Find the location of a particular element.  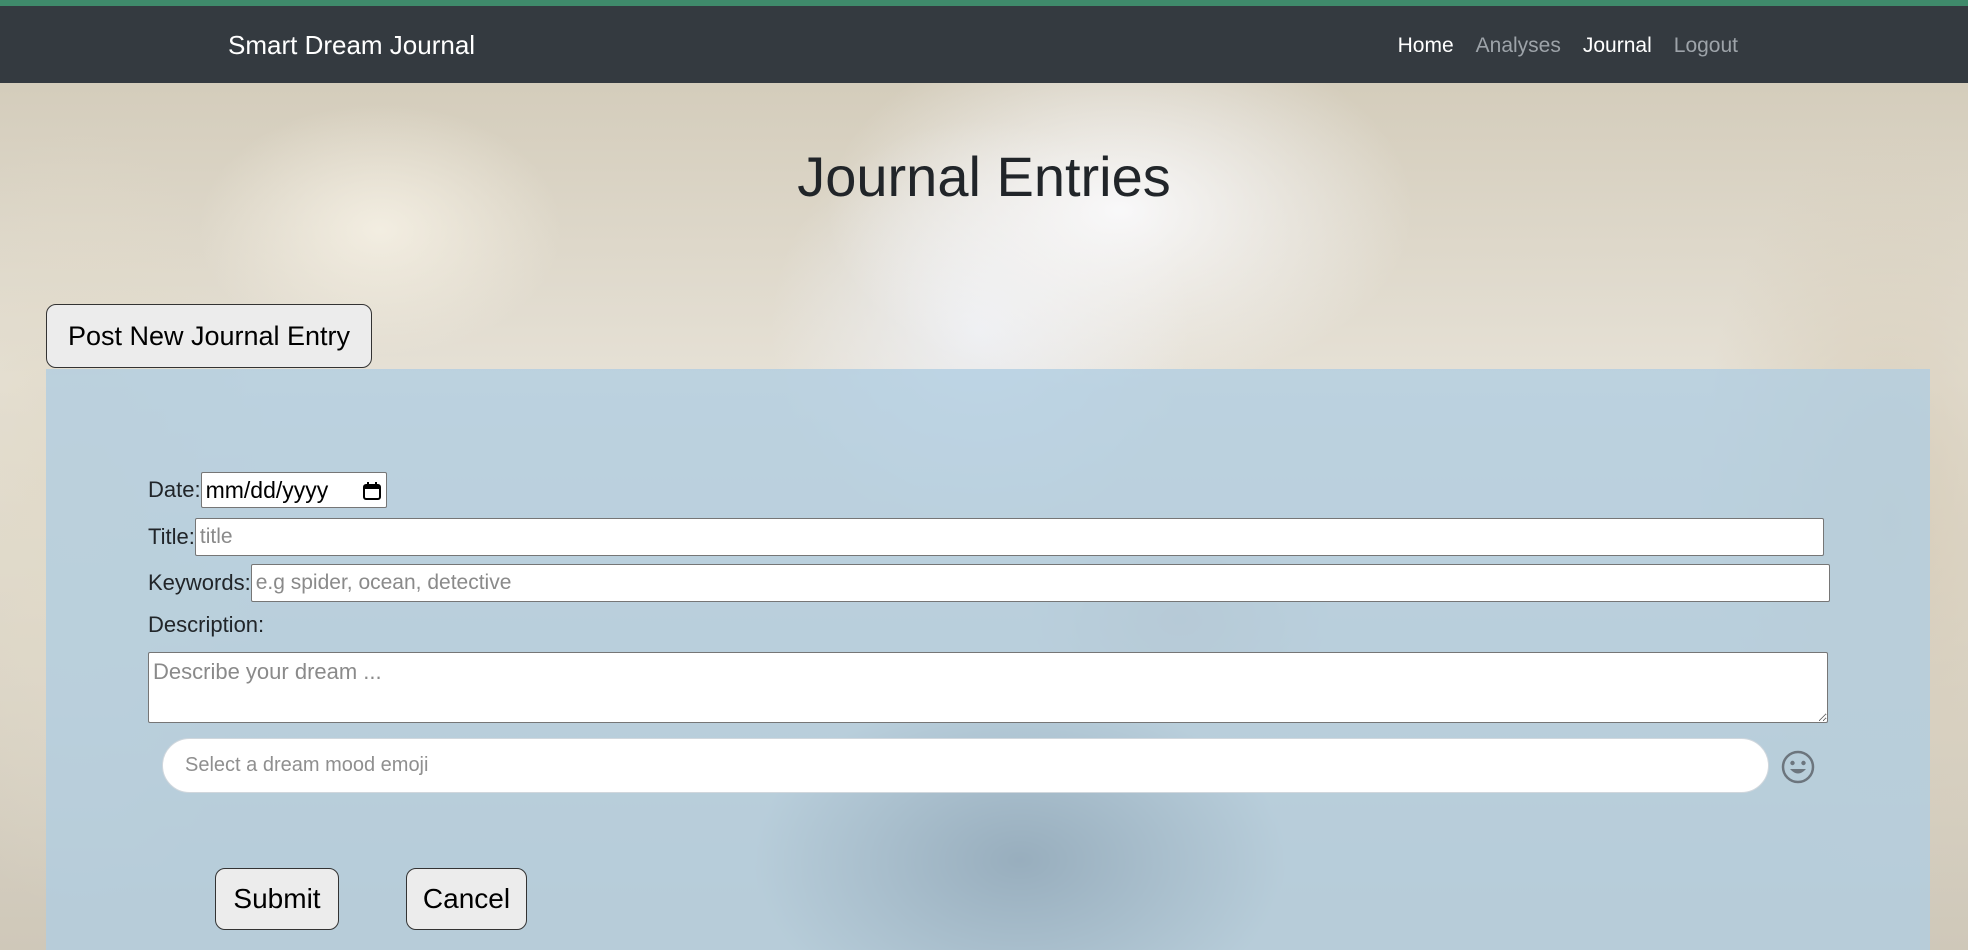

title-label: Title: is located at coordinates (171, 536).